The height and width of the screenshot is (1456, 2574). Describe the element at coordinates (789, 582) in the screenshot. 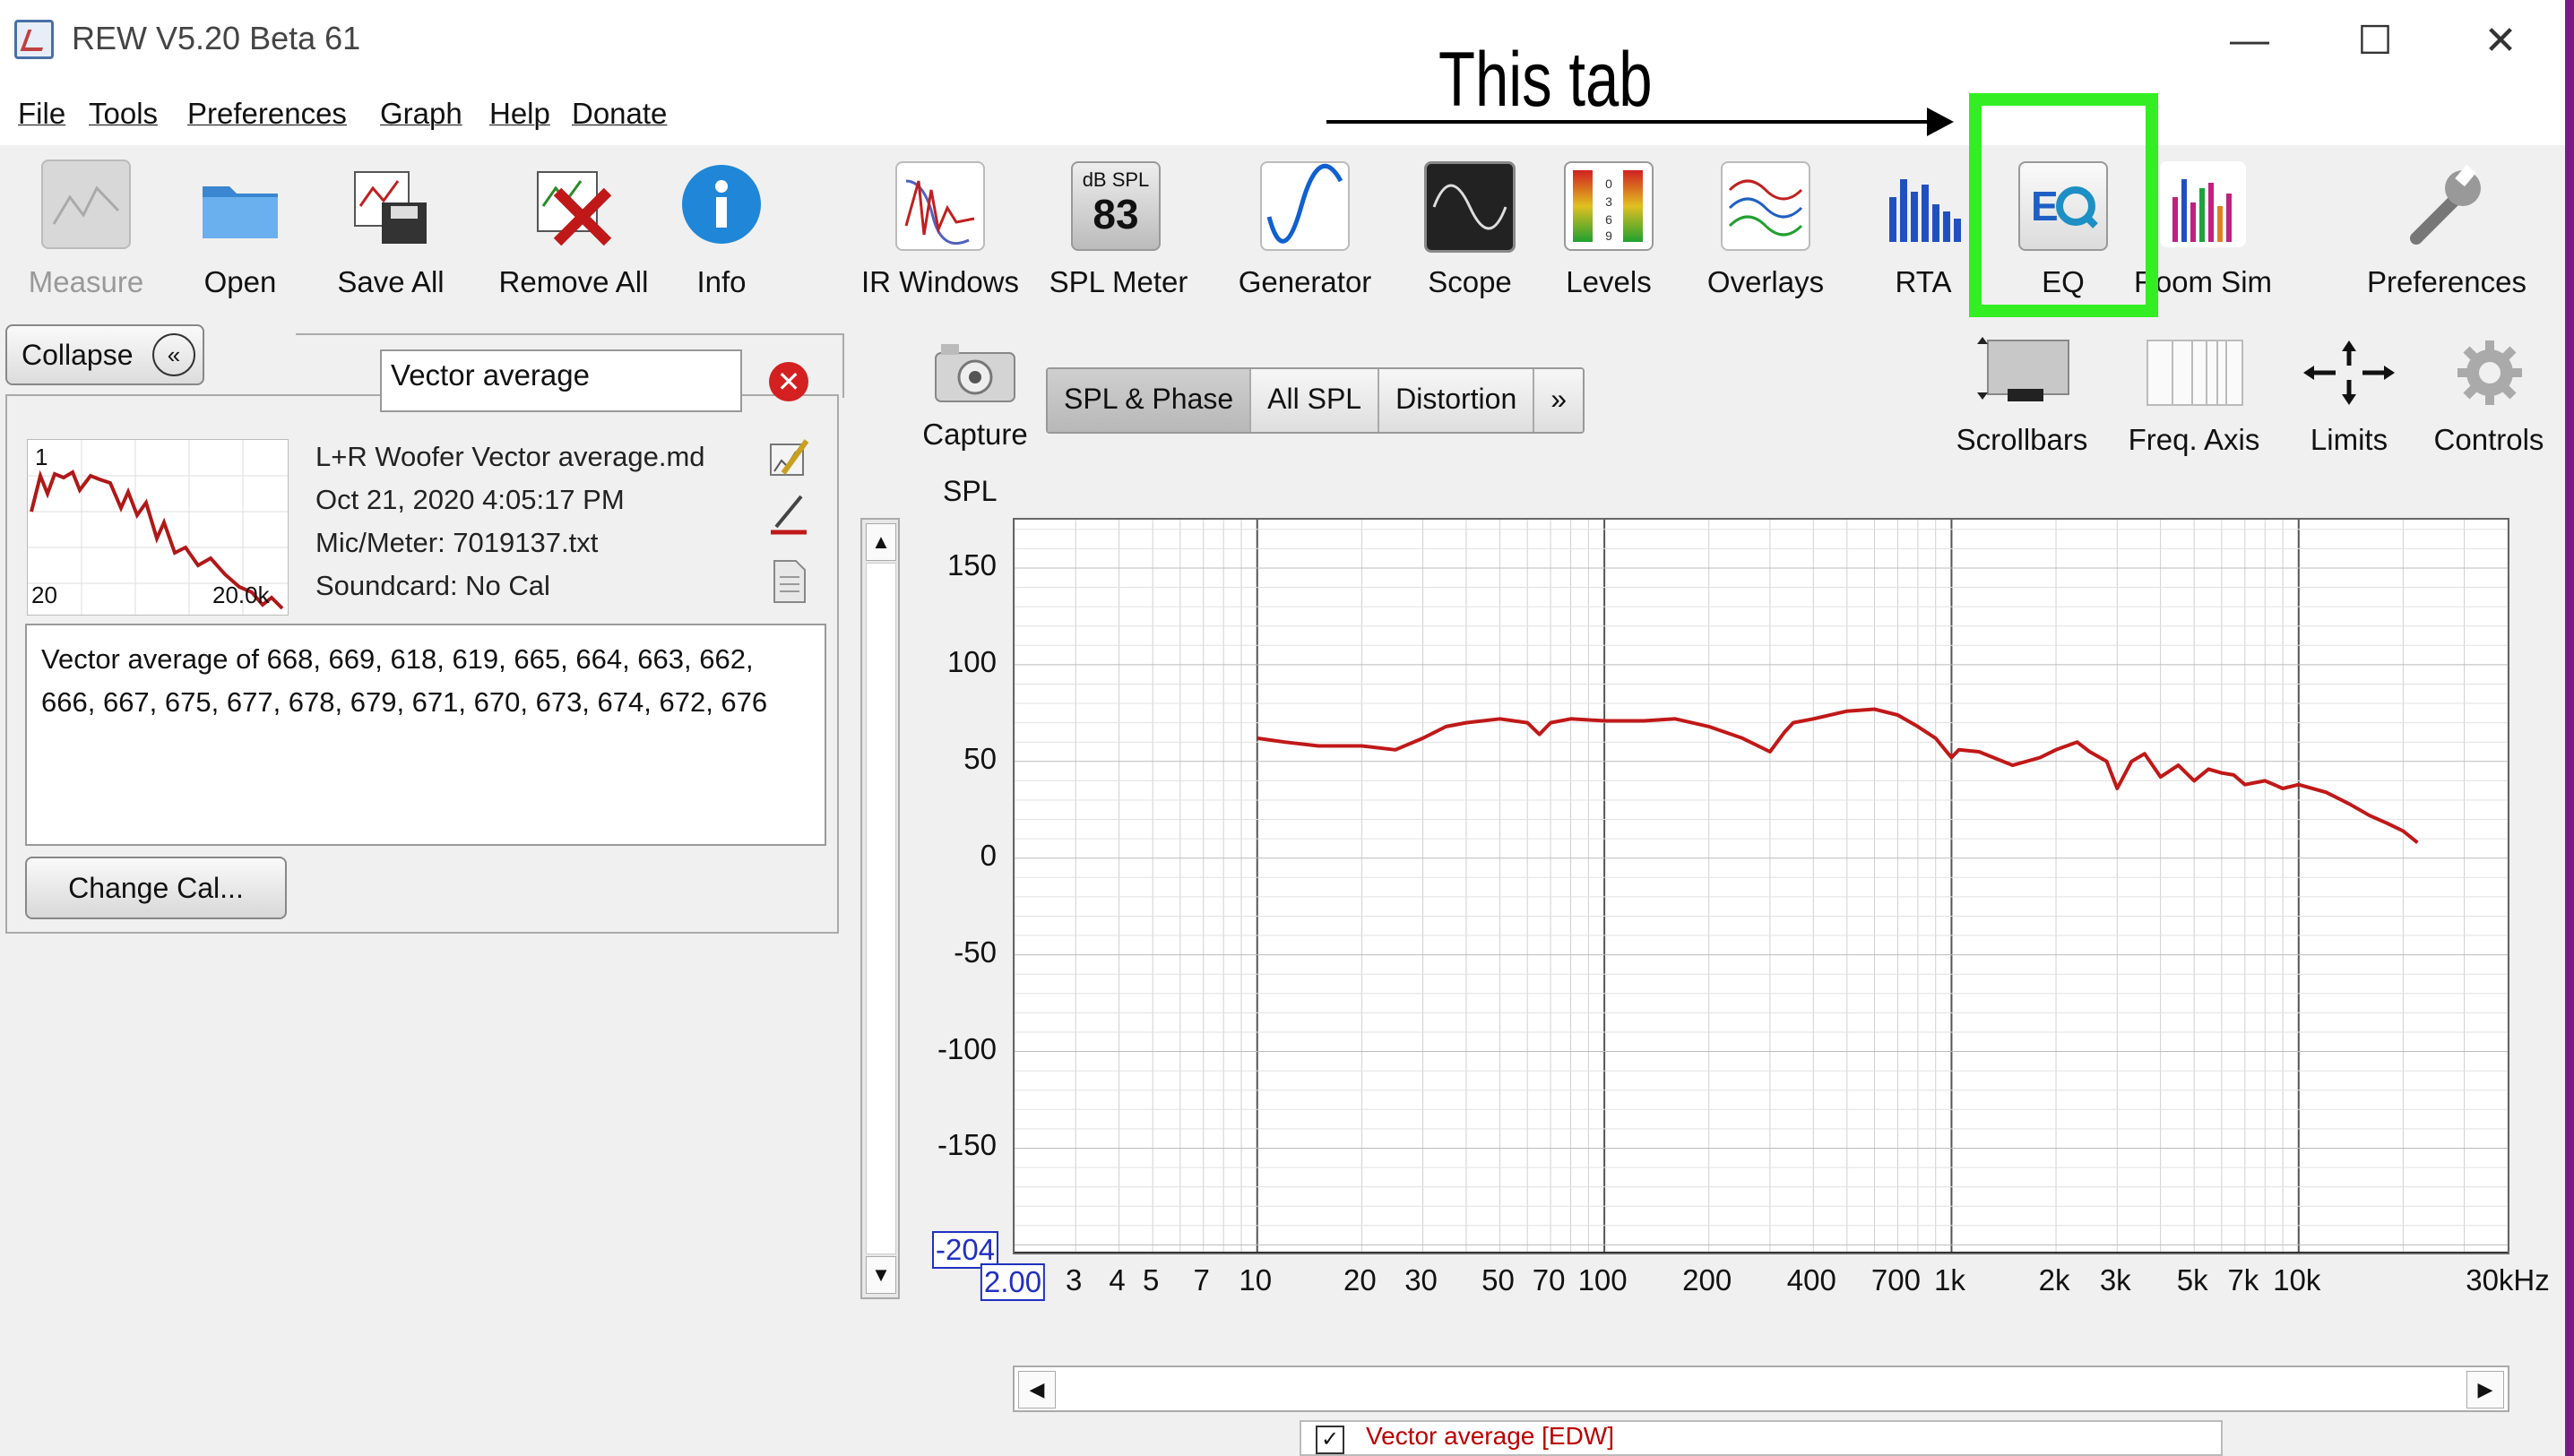

I see `notes-document-icon` at that location.